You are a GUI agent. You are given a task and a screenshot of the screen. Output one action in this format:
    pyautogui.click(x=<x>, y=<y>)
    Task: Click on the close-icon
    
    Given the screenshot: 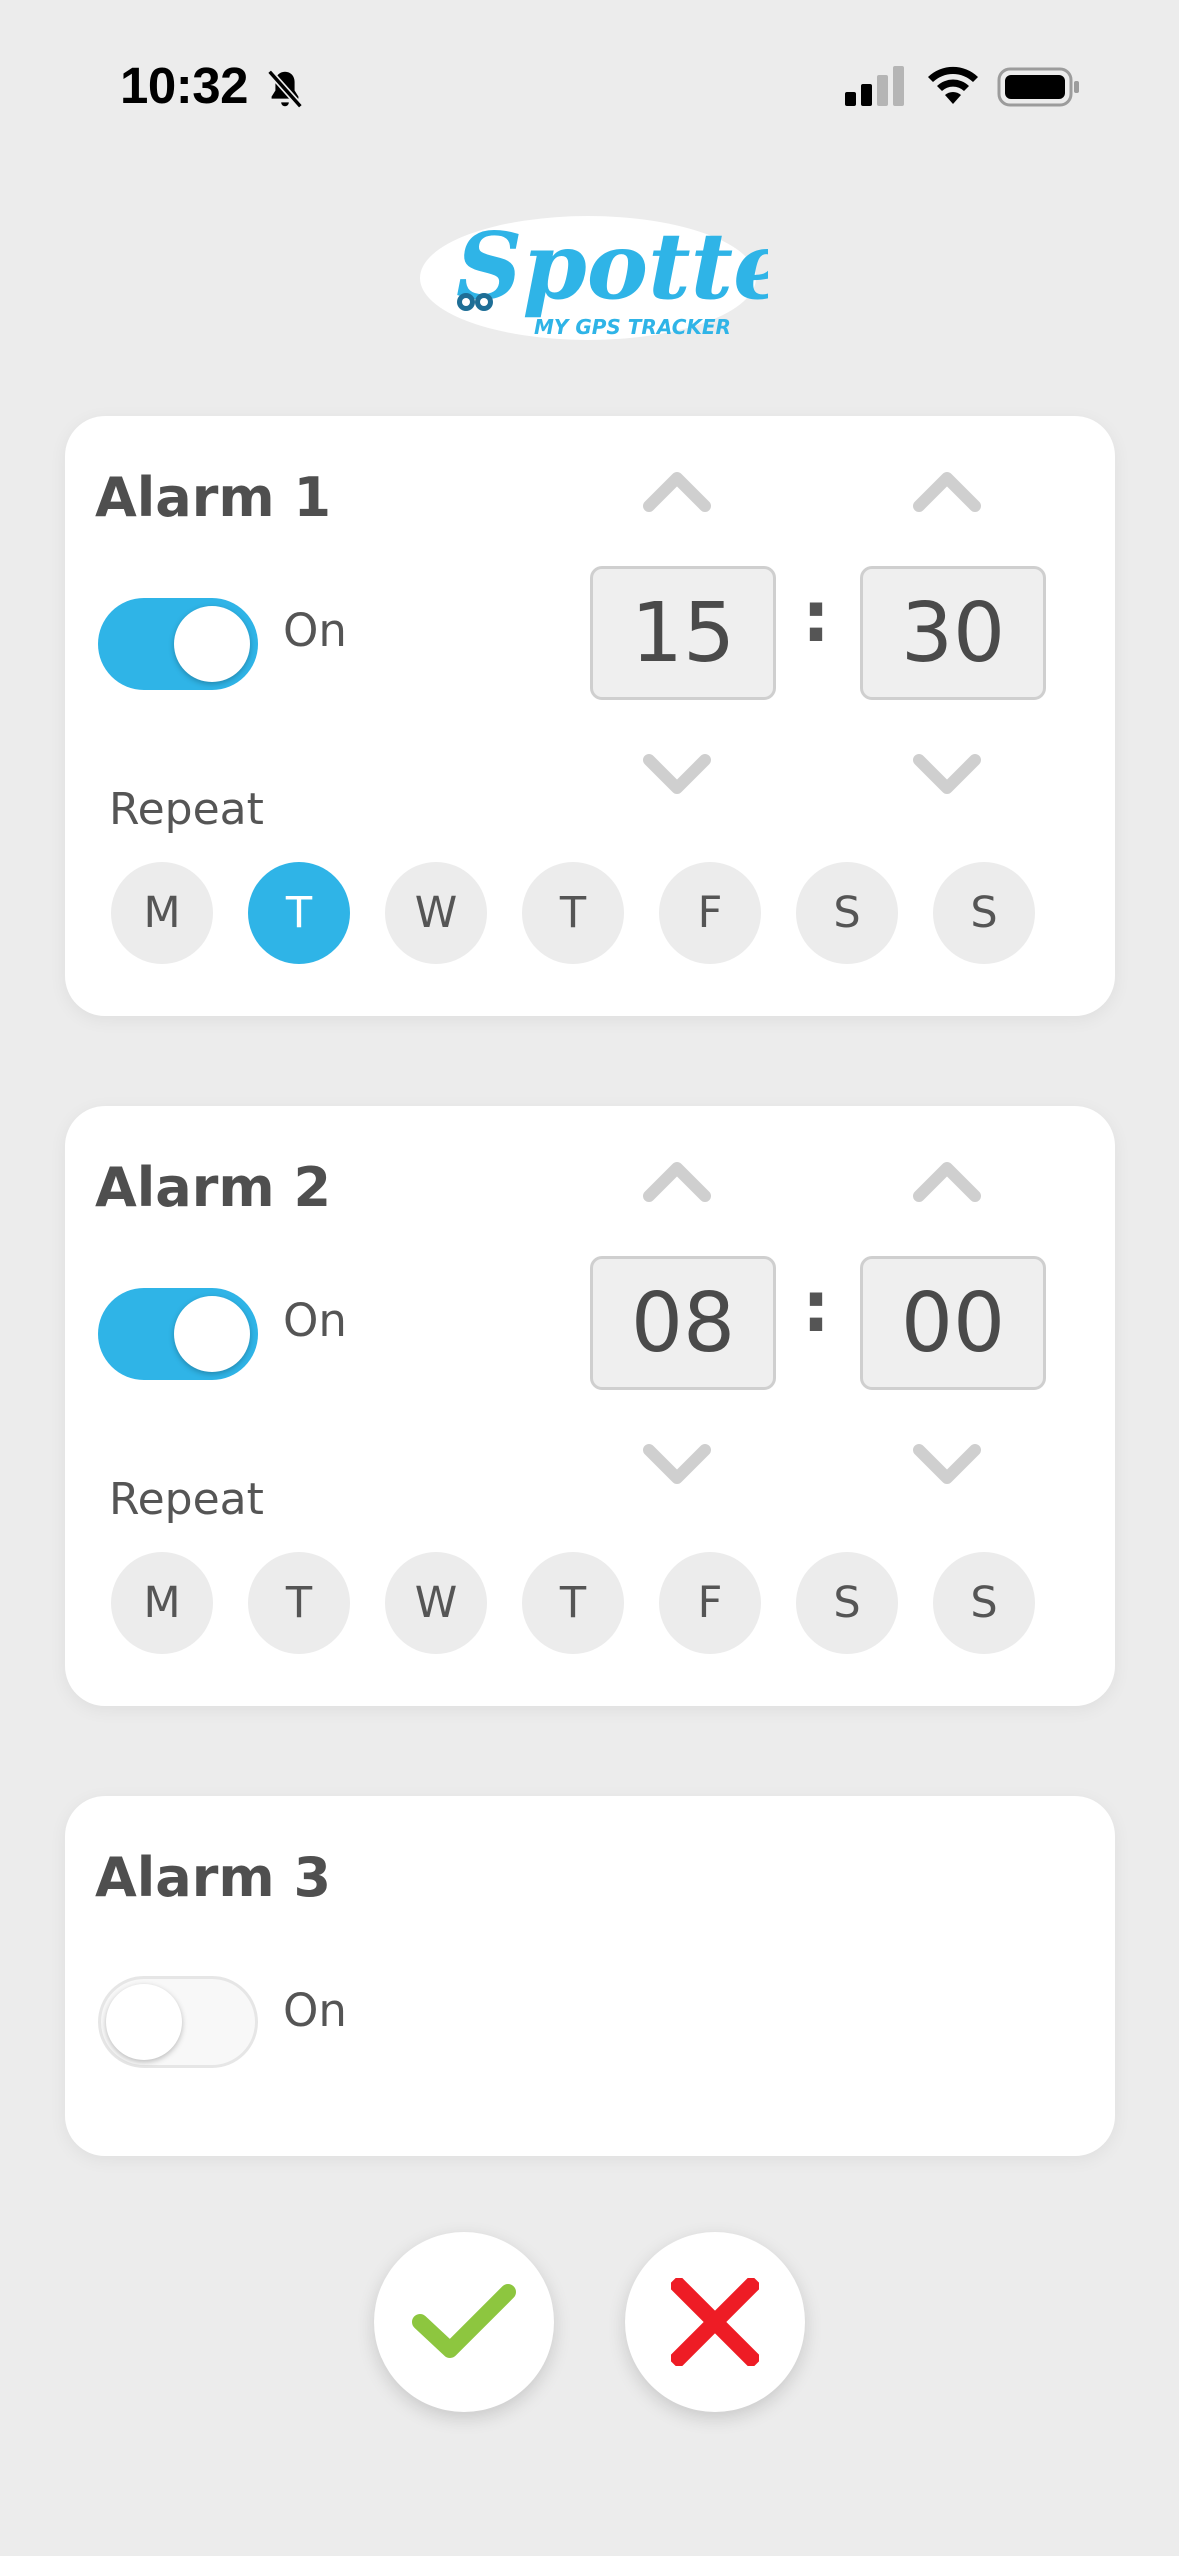 What is the action you would take?
    pyautogui.click(x=715, y=2322)
    